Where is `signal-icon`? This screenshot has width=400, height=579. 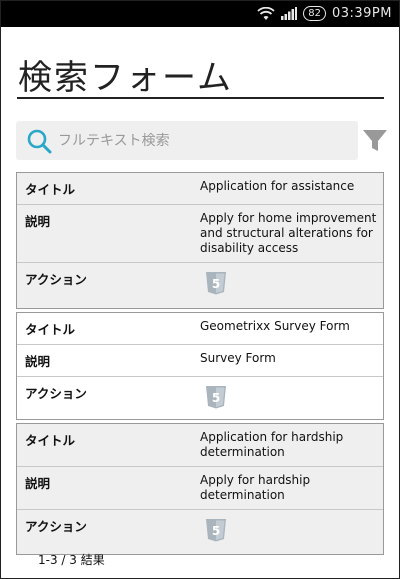
signal-icon is located at coordinates (289, 13).